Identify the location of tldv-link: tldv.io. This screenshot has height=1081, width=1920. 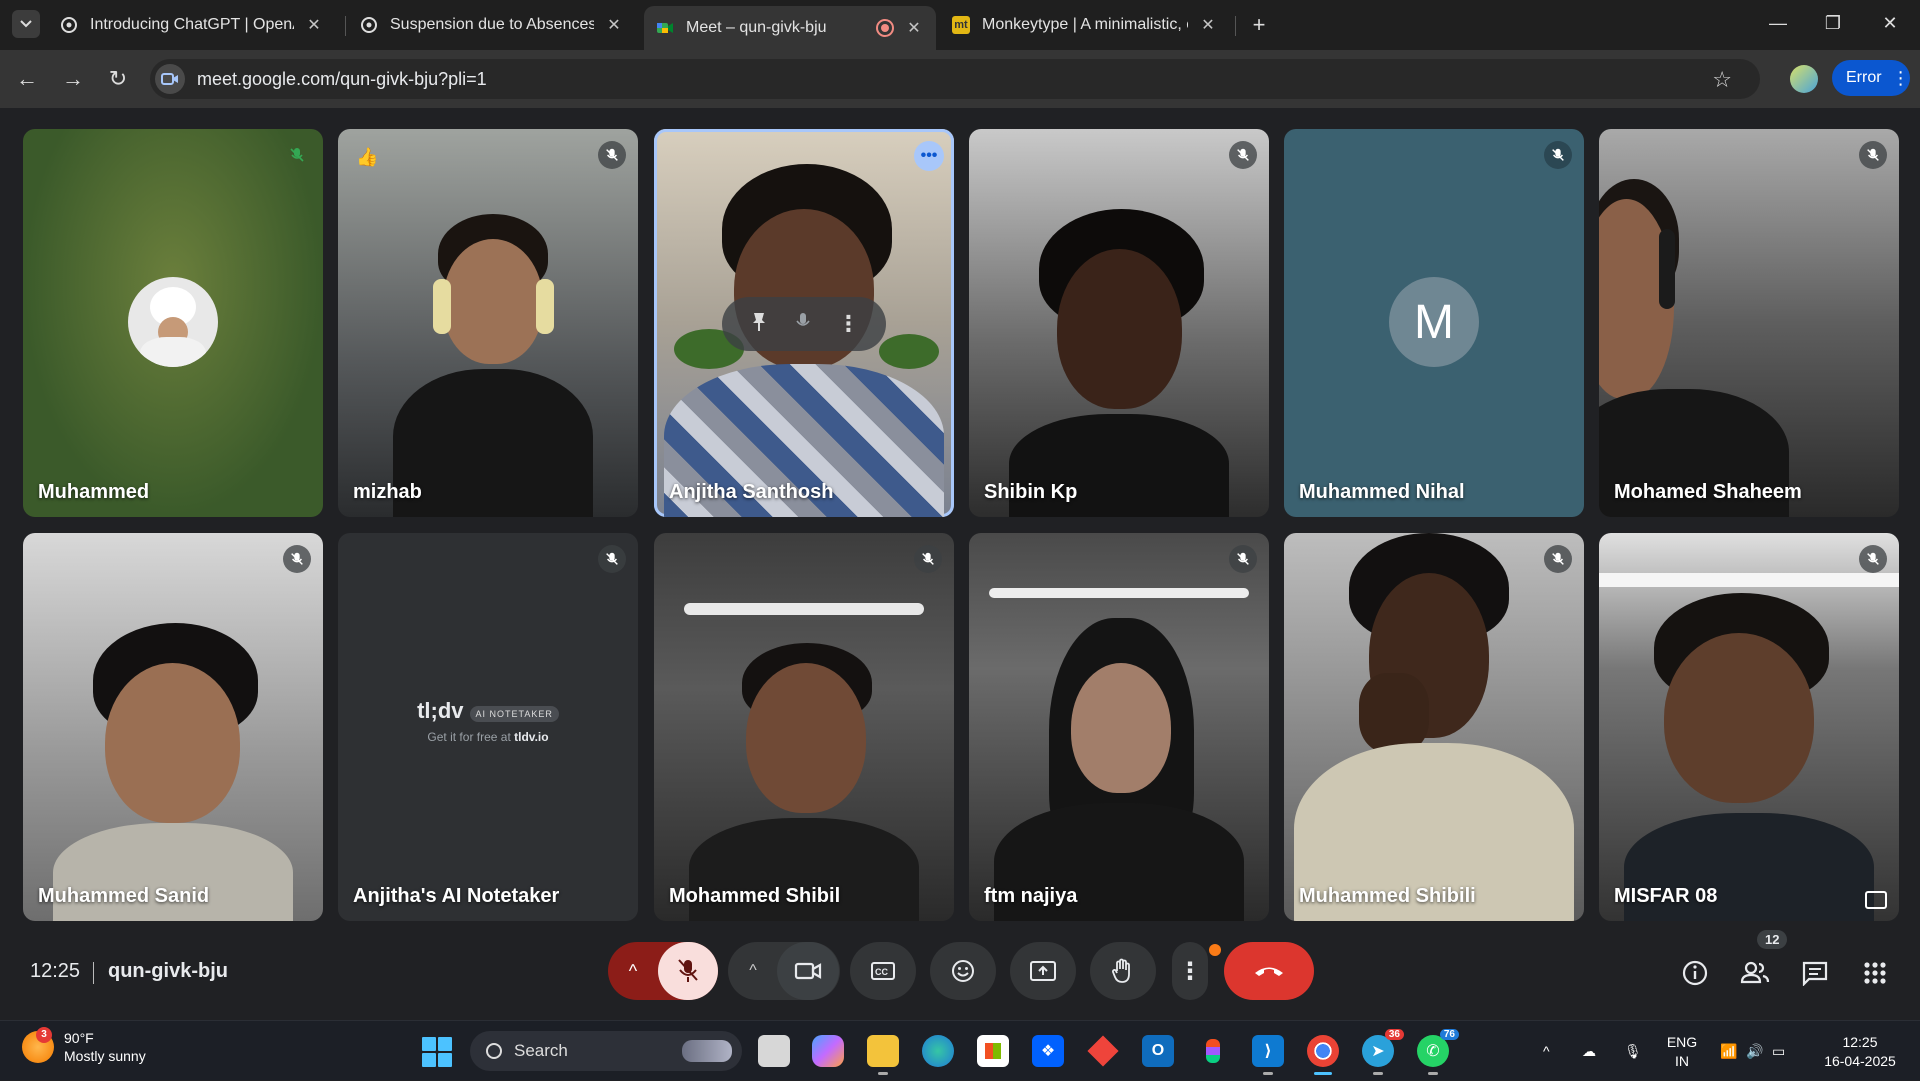
(531, 737).